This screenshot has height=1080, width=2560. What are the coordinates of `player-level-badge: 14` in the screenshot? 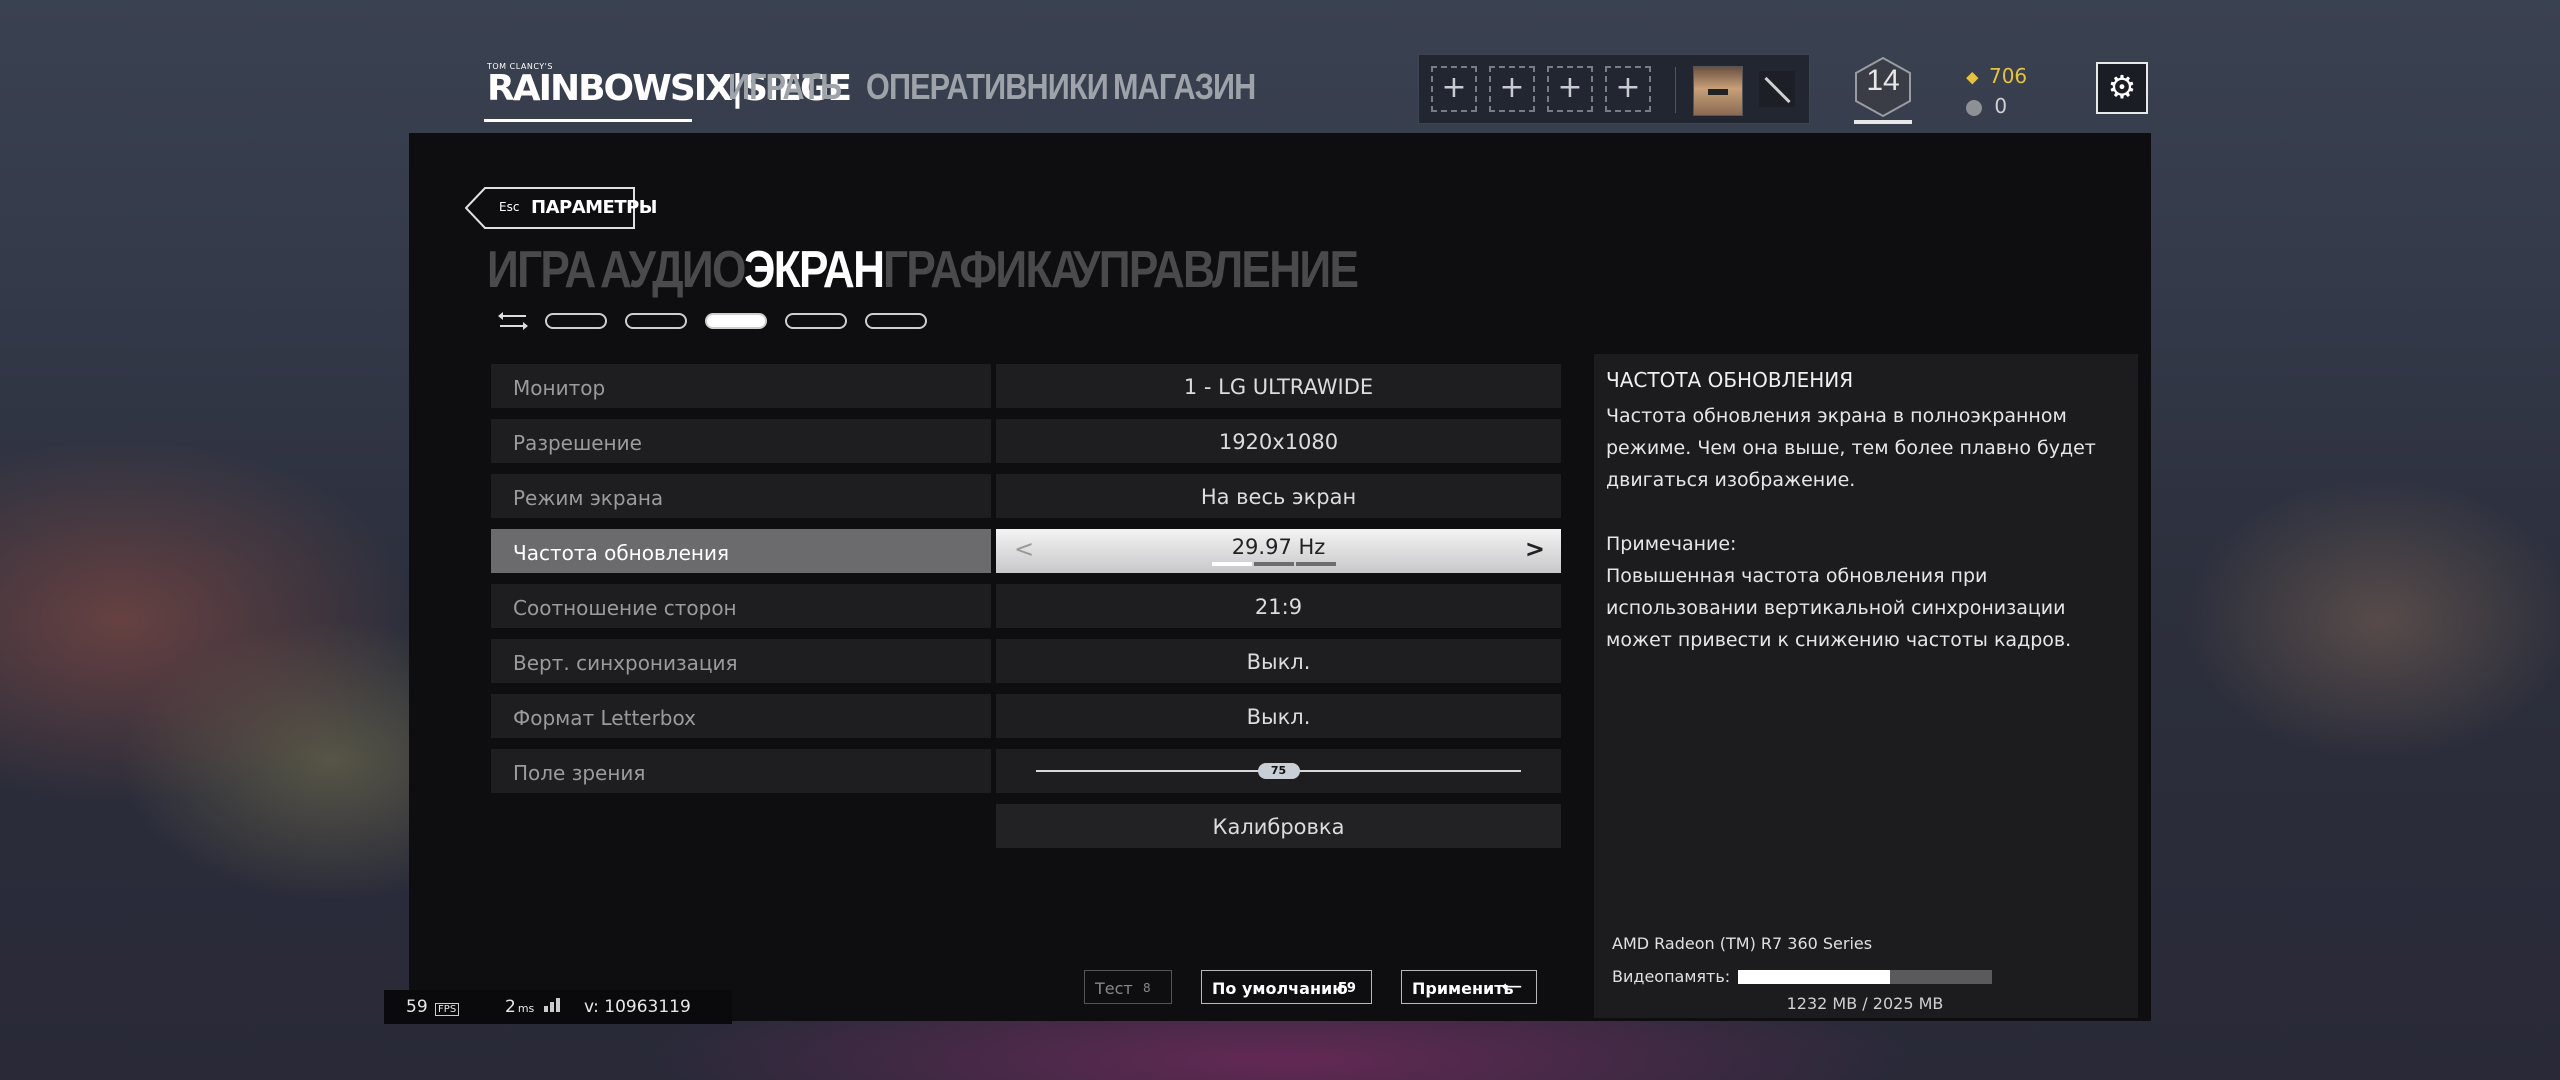 It's located at (1883, 90).